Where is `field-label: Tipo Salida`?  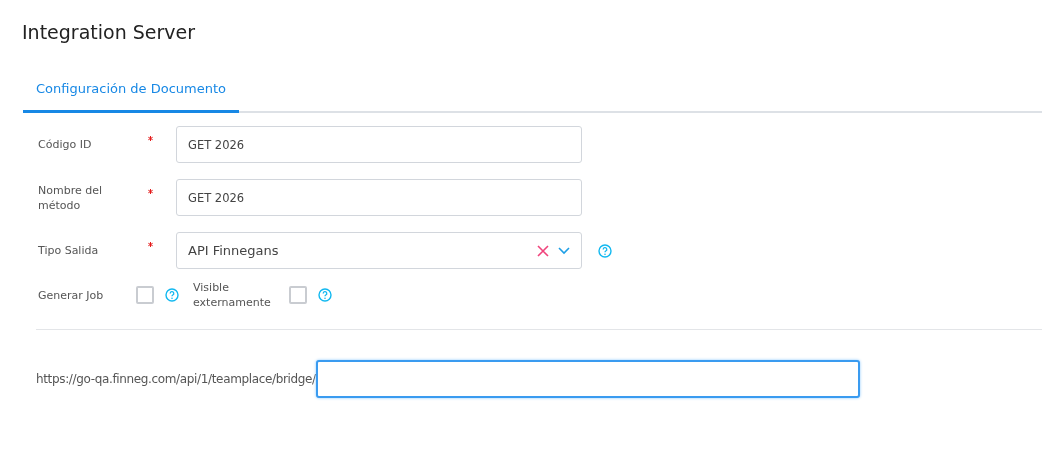 field-label: Tipo Salida is located at coordinates (68, 250).